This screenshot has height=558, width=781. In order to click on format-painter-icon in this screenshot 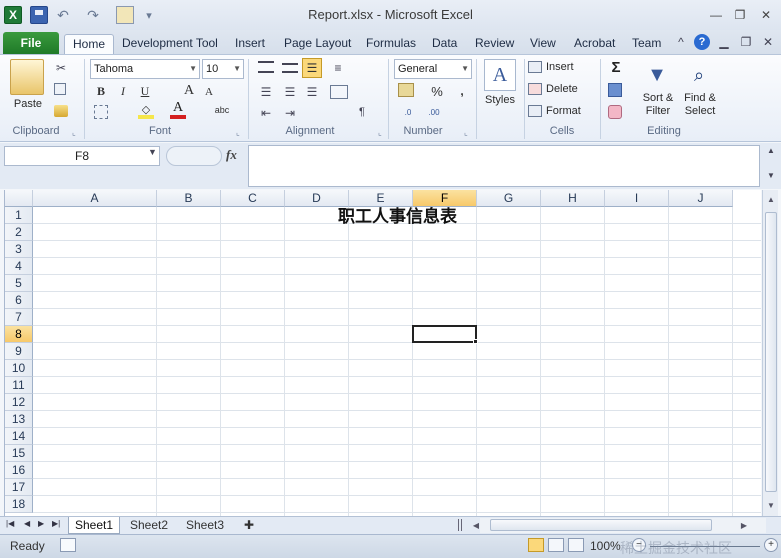, I will do `click(61, 111)`.